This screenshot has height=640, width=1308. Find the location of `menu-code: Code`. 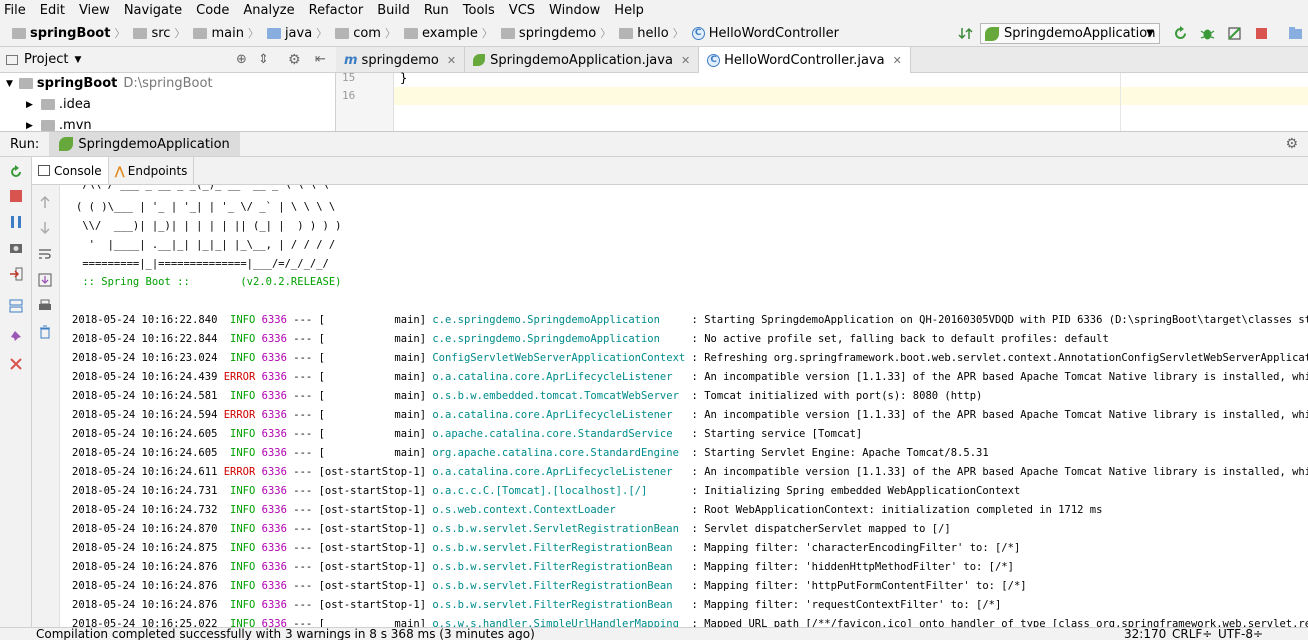

menu-code: Code is located at coordinates (212, 10).